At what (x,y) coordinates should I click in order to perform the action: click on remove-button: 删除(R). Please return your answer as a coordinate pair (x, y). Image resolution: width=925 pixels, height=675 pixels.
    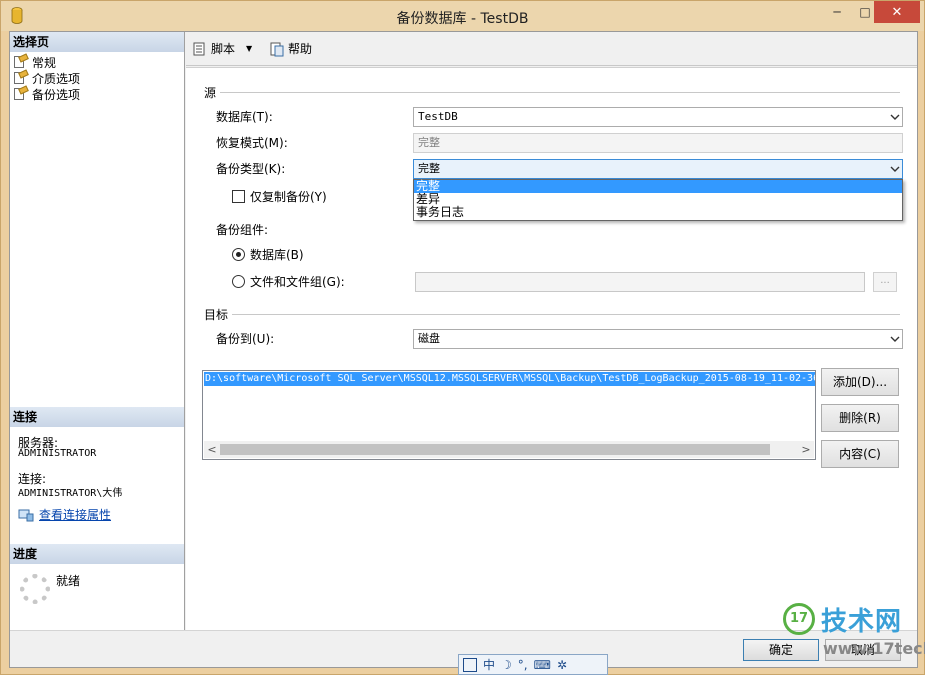
    Looking at the image, I should click on (860, 418).